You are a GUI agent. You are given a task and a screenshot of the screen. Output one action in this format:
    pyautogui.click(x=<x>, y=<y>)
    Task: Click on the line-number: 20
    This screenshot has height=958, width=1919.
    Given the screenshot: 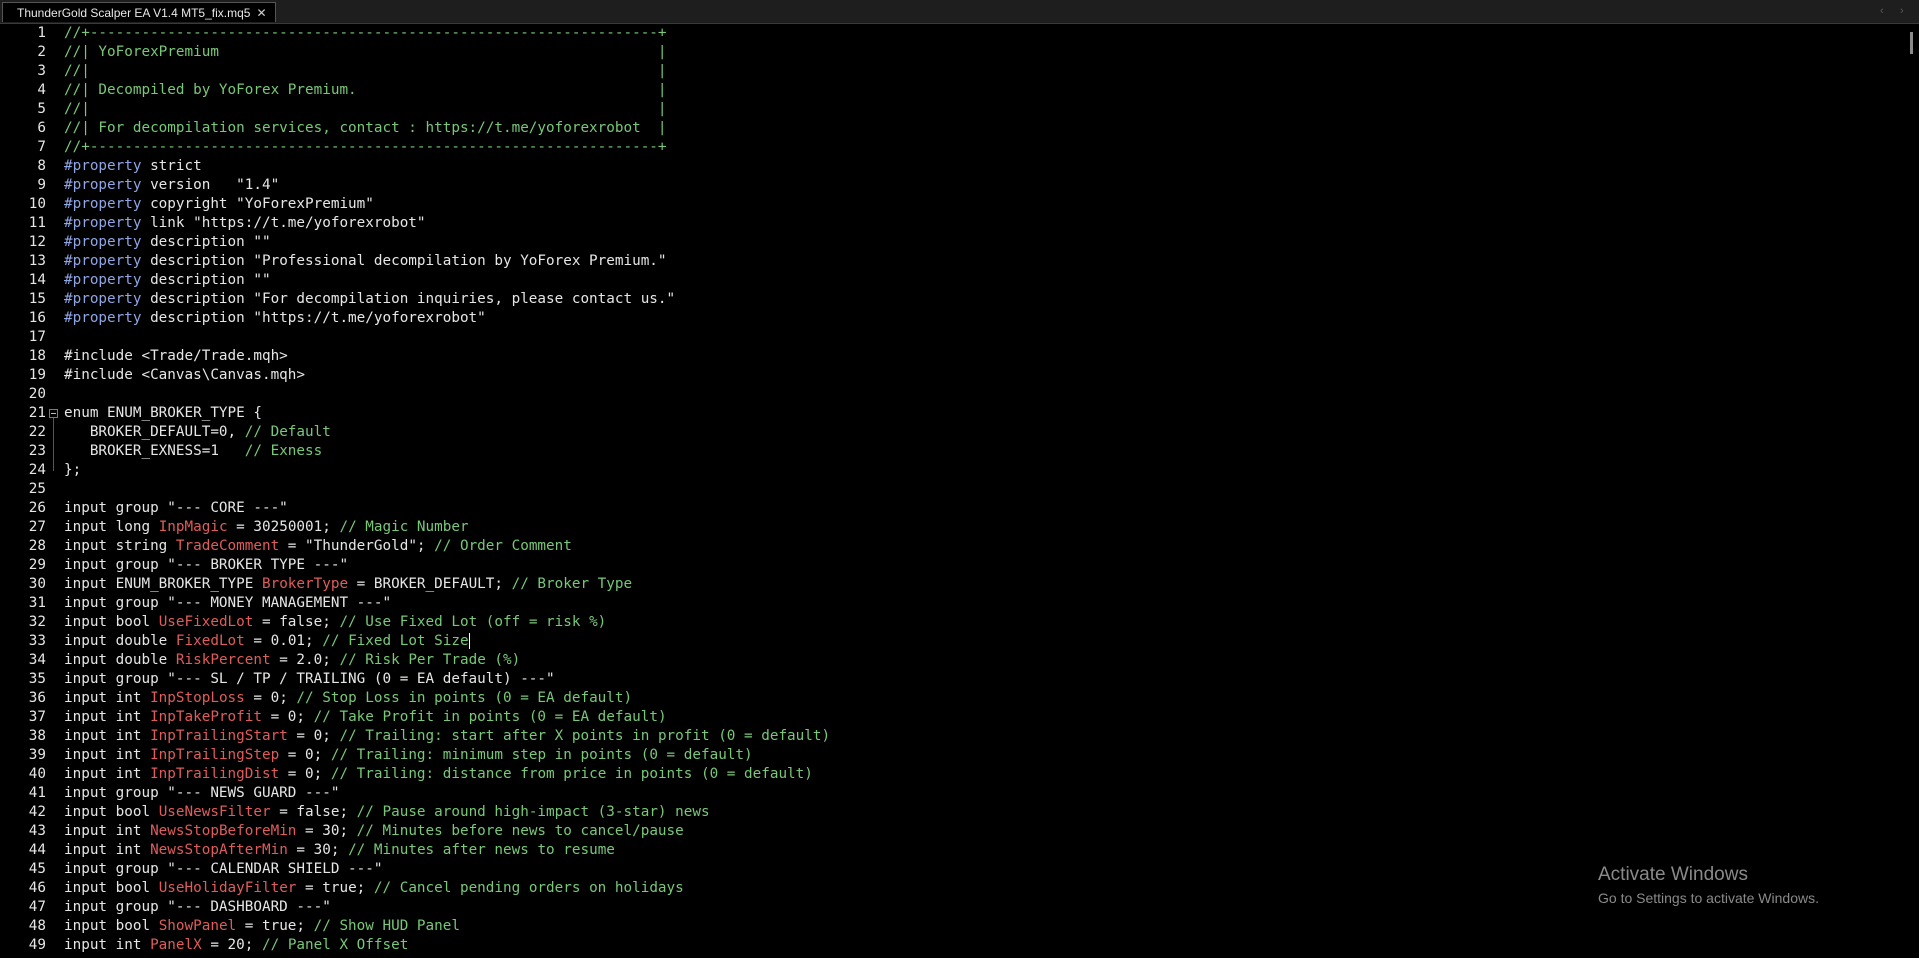 What is the action you would take?
    pyautogui.click(x=37, y=394)
    